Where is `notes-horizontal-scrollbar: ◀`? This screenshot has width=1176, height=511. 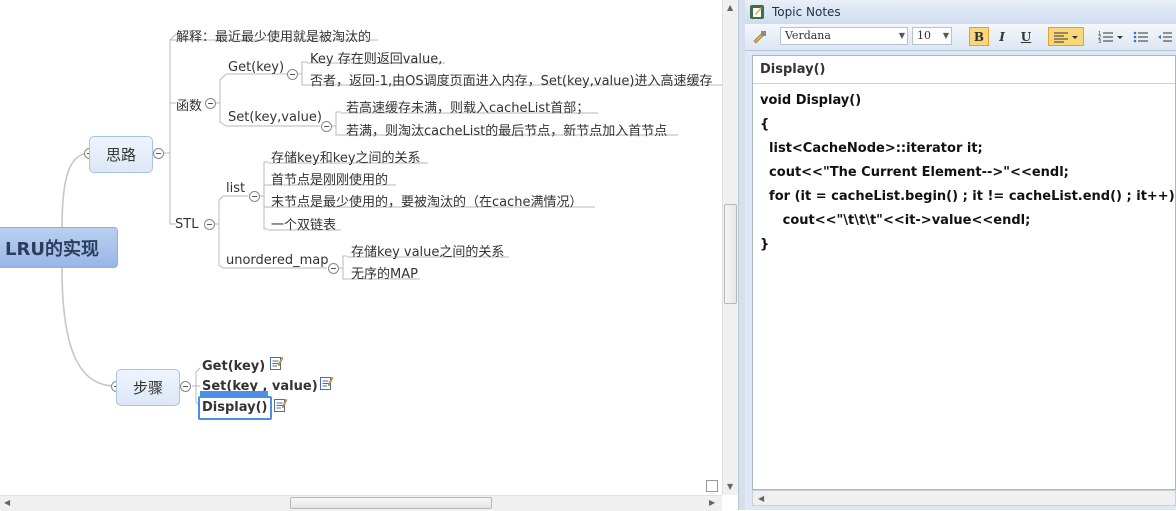
notes-horizontal-scrollbar: ◀ is located at coordinates (964, 498).